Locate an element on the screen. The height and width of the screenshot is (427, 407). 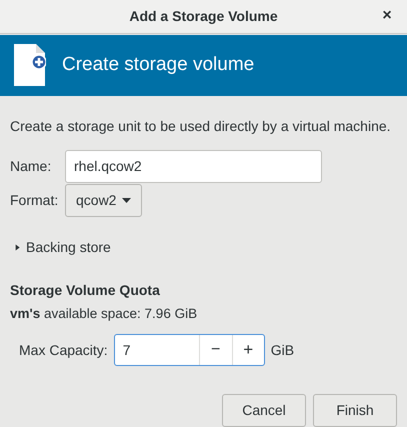
dialog-button: Cancel is located at coordinates (264, 410).